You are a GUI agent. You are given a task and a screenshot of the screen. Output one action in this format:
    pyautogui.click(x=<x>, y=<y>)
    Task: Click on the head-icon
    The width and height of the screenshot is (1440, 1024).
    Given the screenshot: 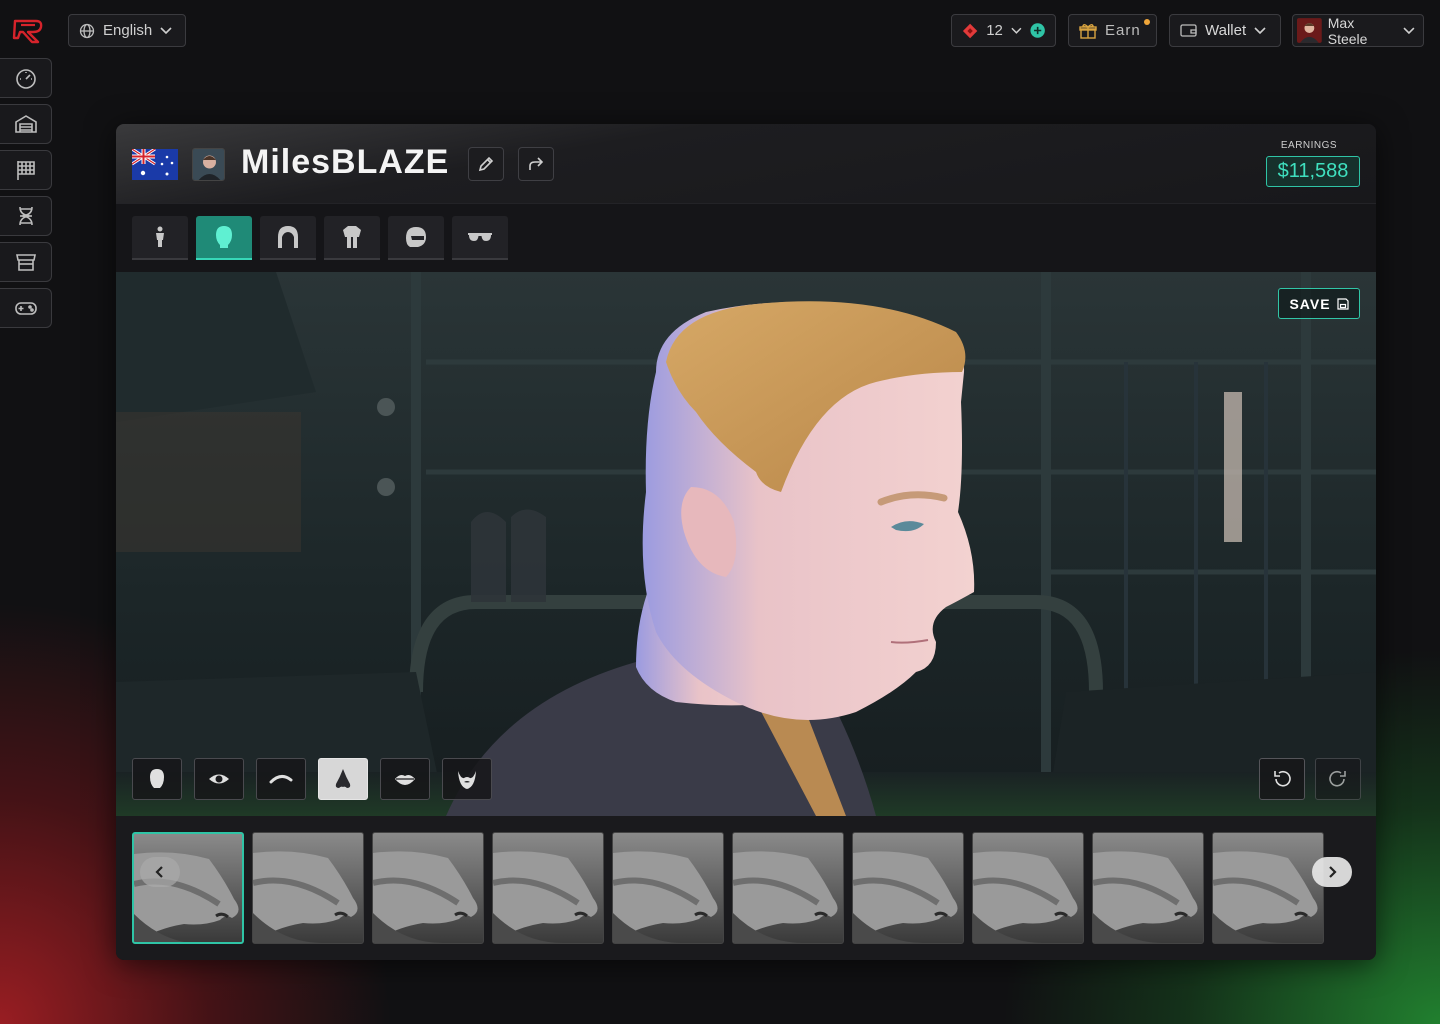 What is the action you would take?
    pyautogui.click(x=224, y=237)
    